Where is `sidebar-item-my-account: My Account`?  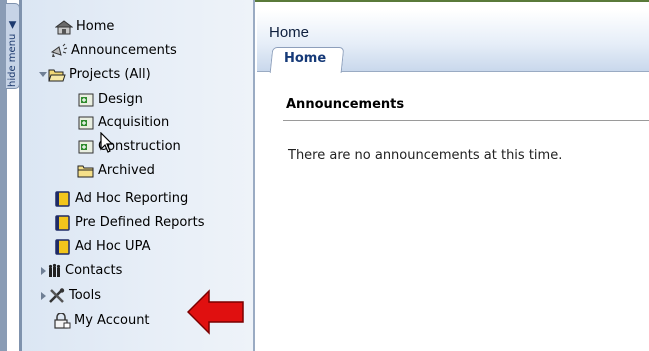
sidebar-item-my-account: My Account is located at coordinates (101, 321).